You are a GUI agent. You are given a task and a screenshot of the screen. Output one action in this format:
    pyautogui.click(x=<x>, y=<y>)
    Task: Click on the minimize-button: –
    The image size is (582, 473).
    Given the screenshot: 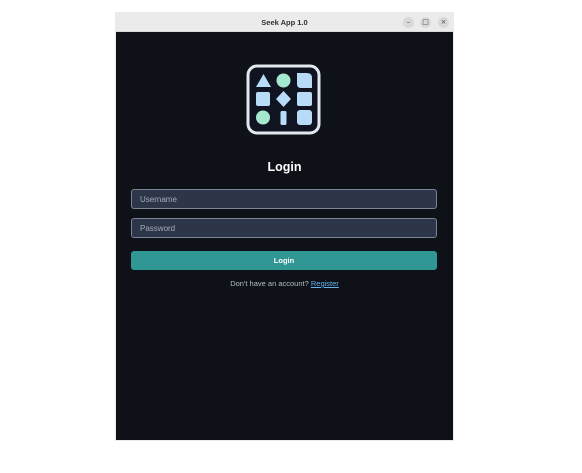 What is the action you would take?
    pyautogui.click(x=408, y=22)
    